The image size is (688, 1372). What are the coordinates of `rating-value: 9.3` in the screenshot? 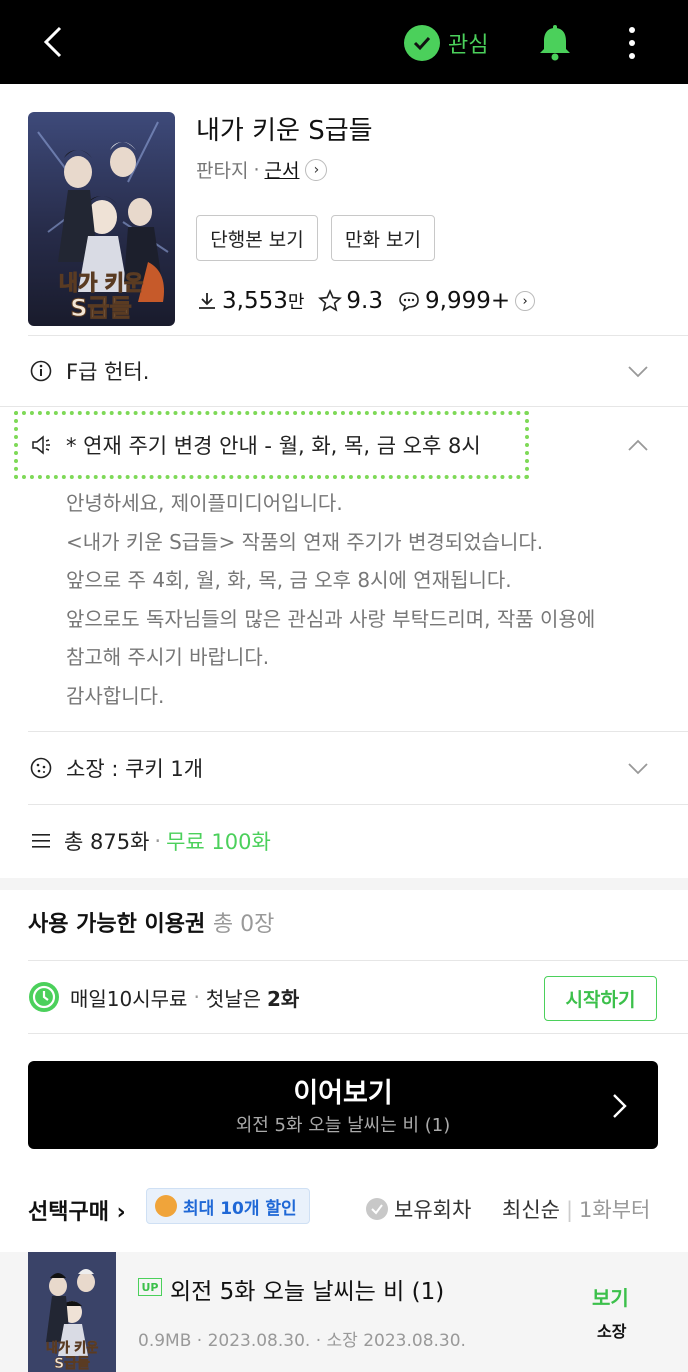 It's located at (364, 301).